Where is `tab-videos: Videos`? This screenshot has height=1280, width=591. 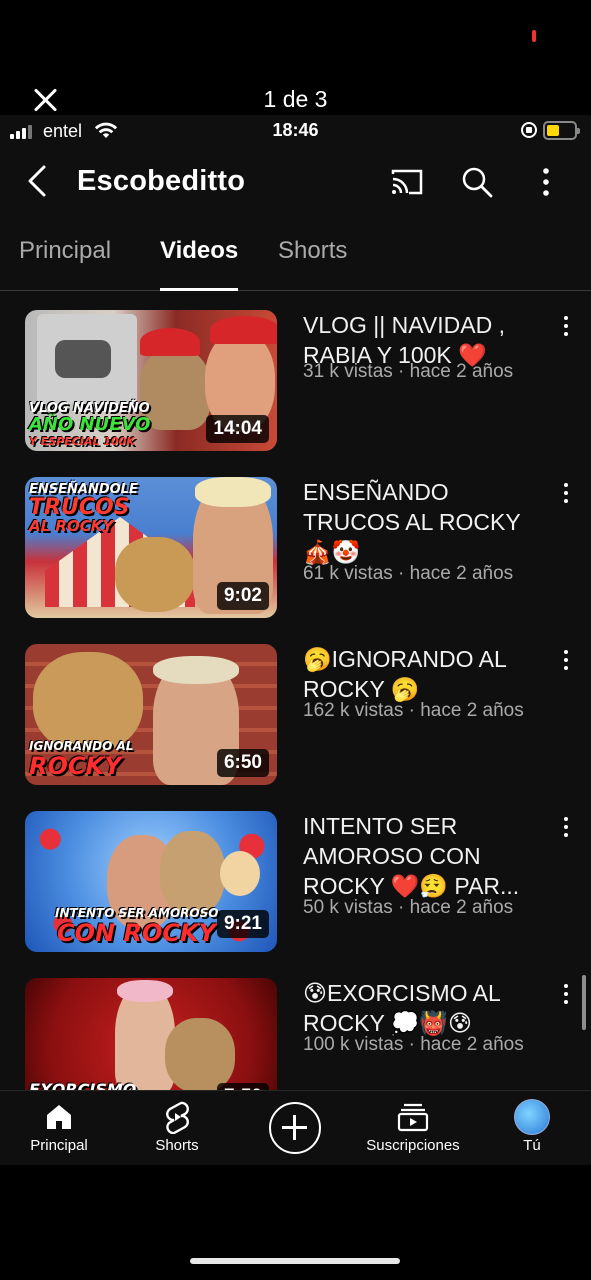
tab-videos: Videos is located at coordinates (199, 264).